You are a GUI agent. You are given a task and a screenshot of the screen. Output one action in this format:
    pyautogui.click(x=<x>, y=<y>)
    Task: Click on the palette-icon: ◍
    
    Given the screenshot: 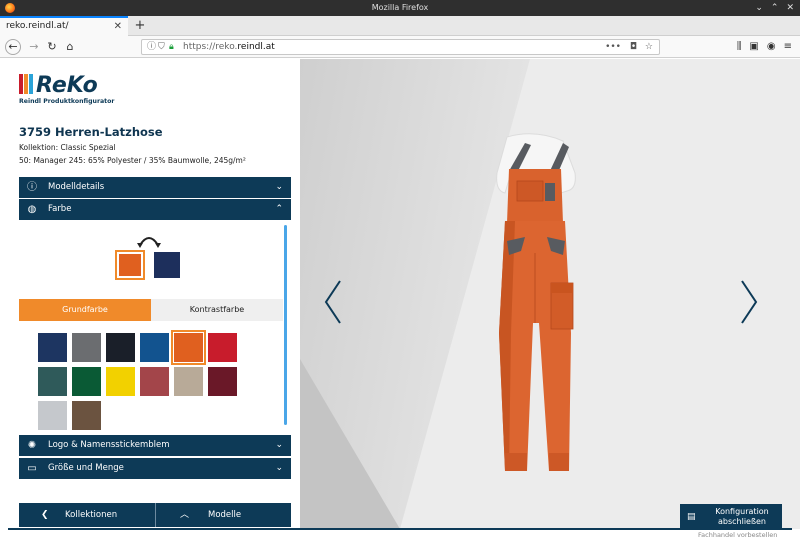 What is the action you would take?
    pyautogui.click(x=32, y=209)
    